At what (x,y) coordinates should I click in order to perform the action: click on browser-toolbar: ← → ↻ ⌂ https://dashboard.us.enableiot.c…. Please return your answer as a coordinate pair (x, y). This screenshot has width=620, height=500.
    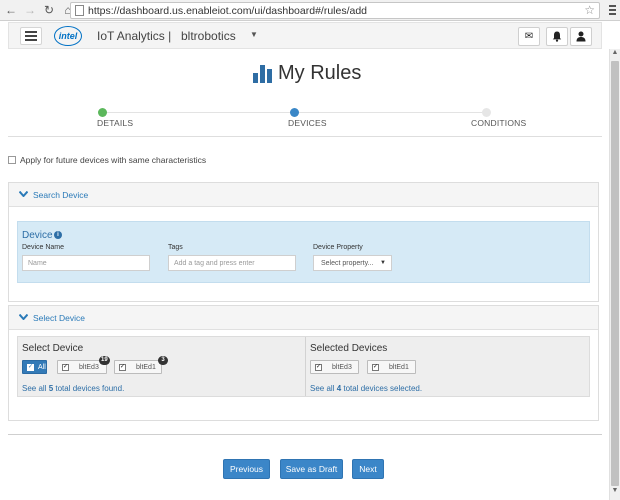
    Looking at the image, I should click on (310, 10).